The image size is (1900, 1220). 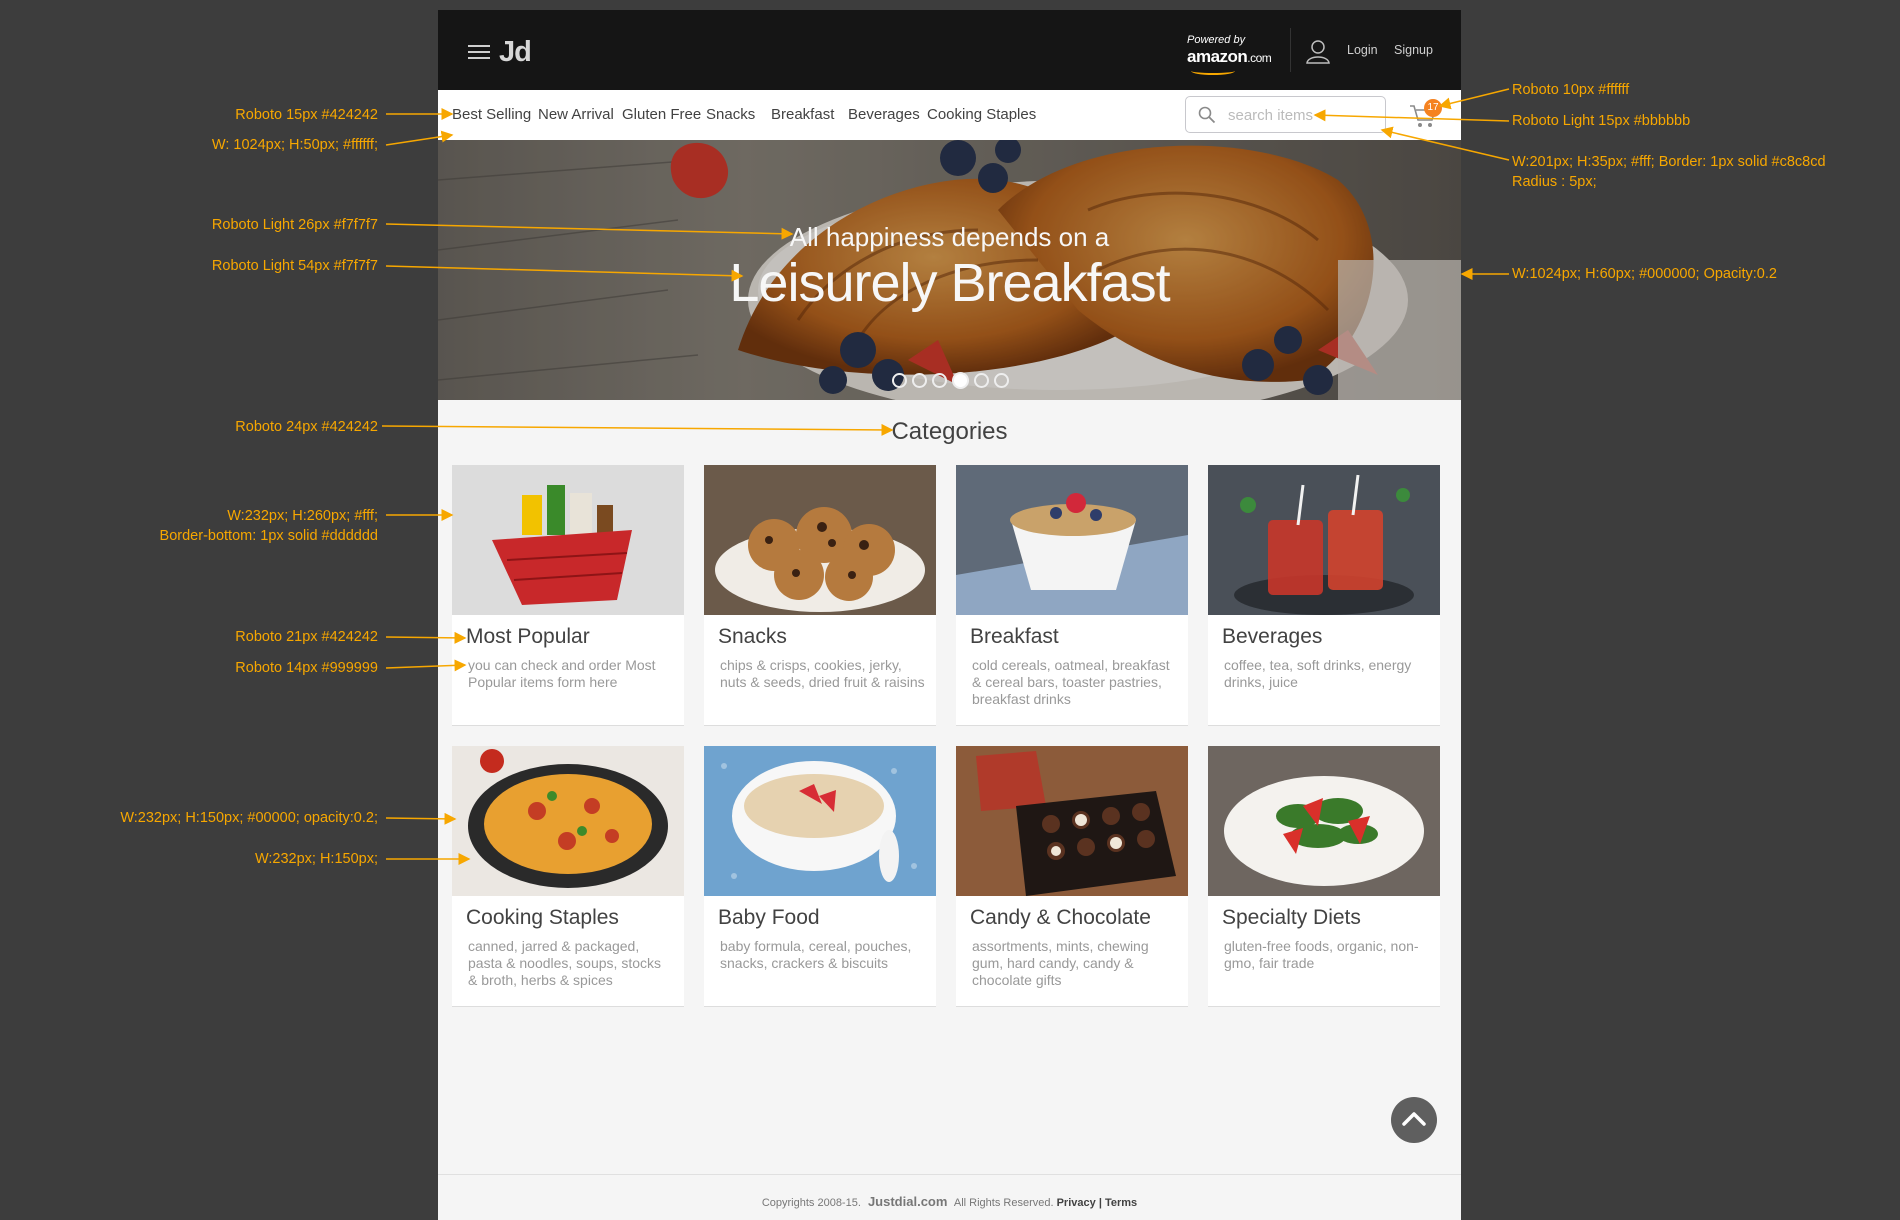 I want to click on card-title: Baby Food, so click(x=769, y=917).